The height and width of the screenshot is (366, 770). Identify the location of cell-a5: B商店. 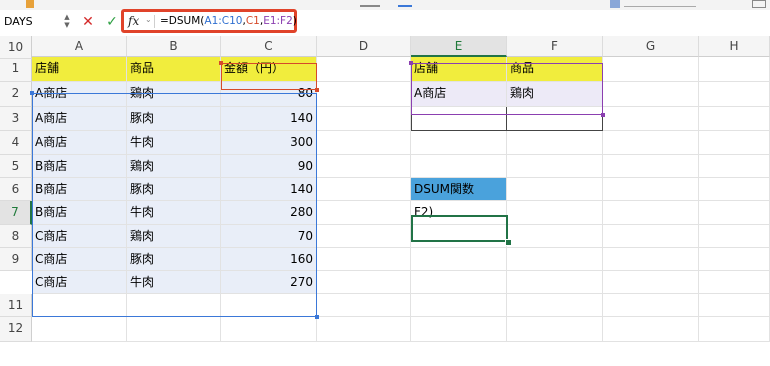
(79, 166).